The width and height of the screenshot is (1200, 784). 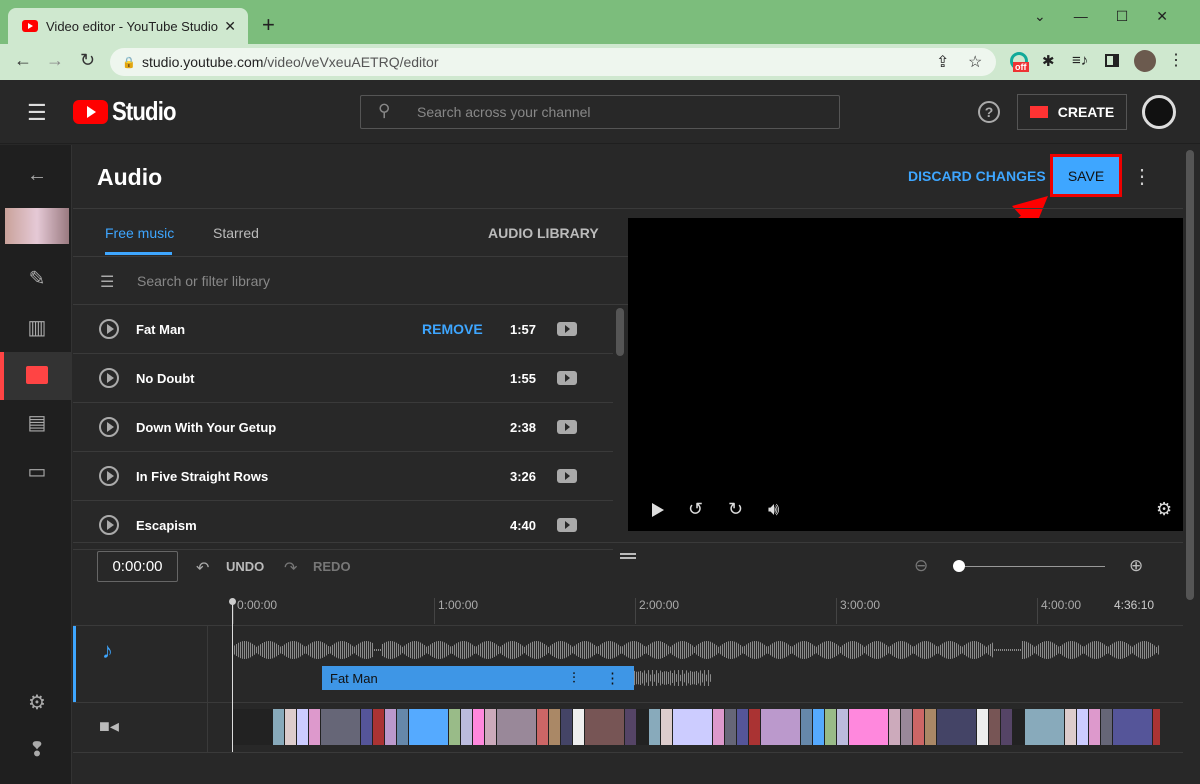 What do you see at coordinates (55, 60) in the screenshot?
I see `forward-icon: →` at bounding box center [55, 60].